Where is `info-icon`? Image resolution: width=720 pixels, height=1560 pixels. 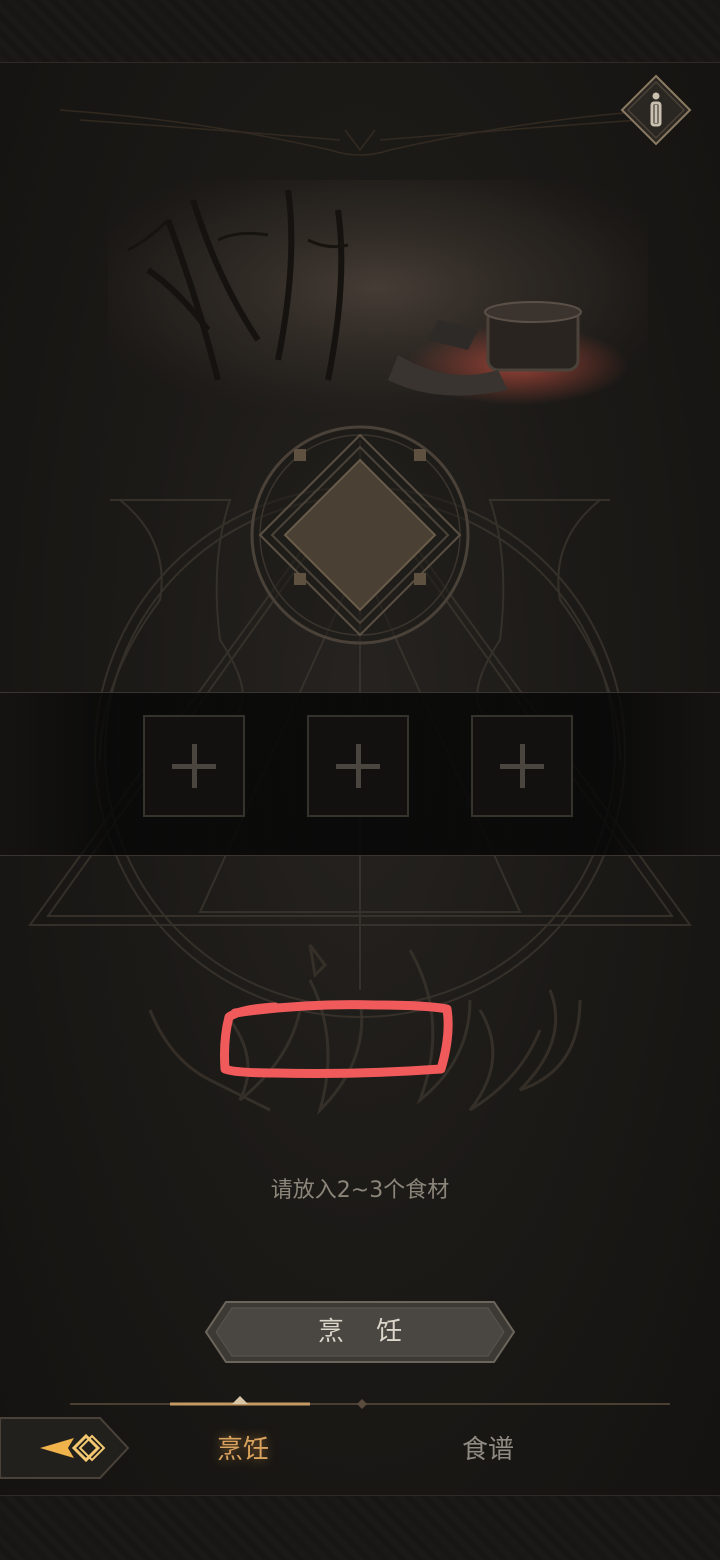 info-icon is located at coordinates (656, 109).